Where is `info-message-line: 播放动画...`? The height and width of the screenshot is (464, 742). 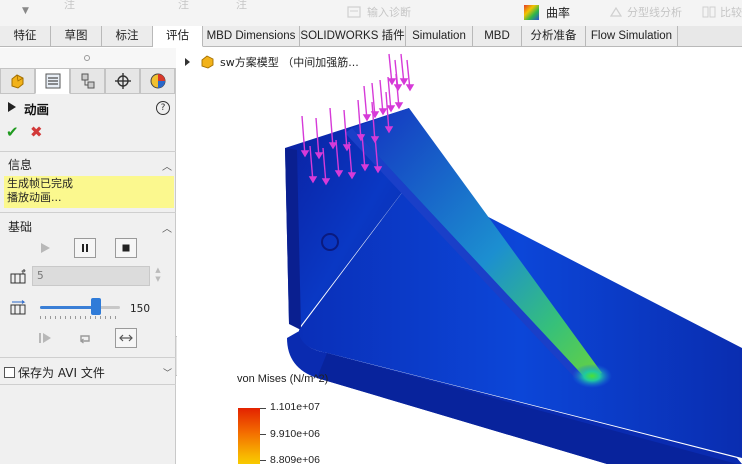 info-message-line: 播放动画... is located at coordinates (34, 197).